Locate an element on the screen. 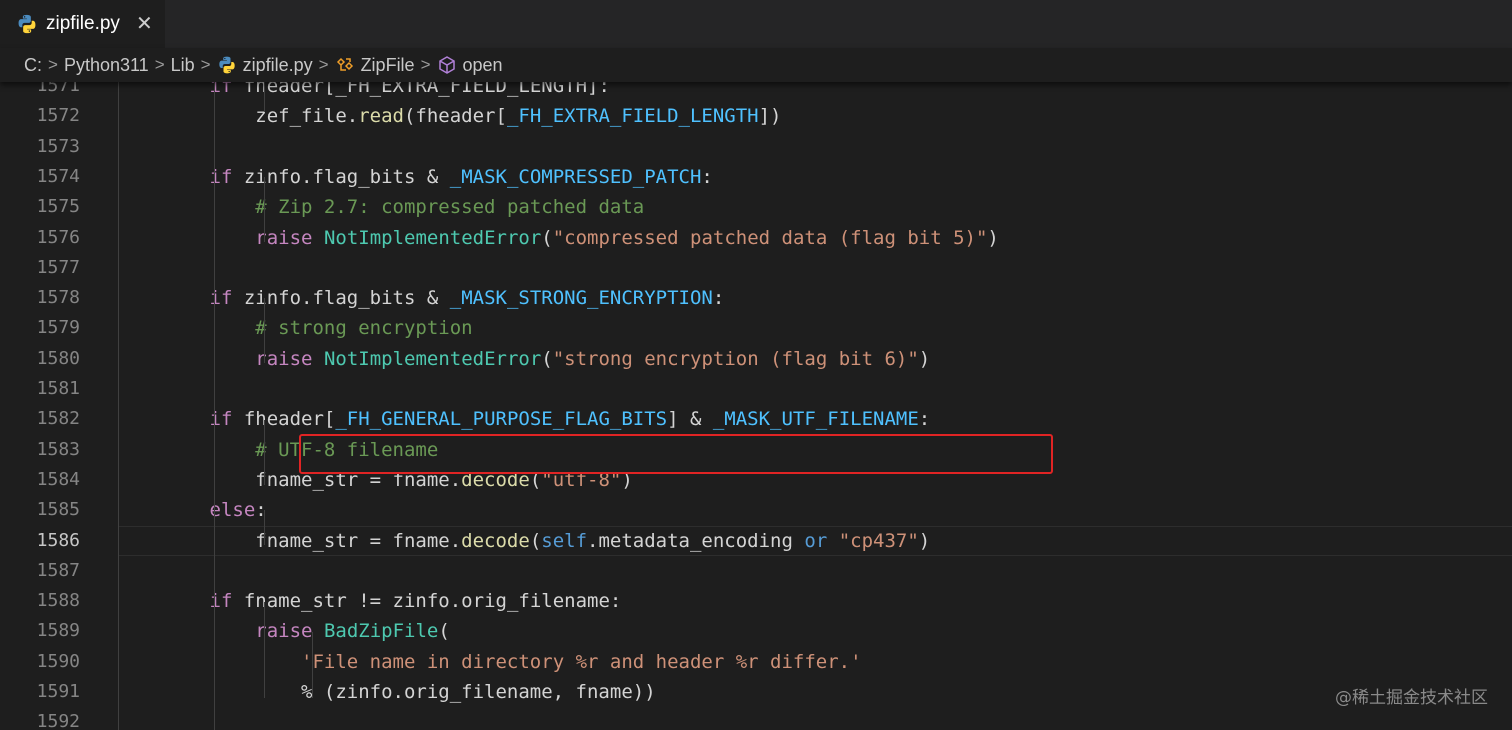  close-icon: ✕ is located at coordinates (144, 24).